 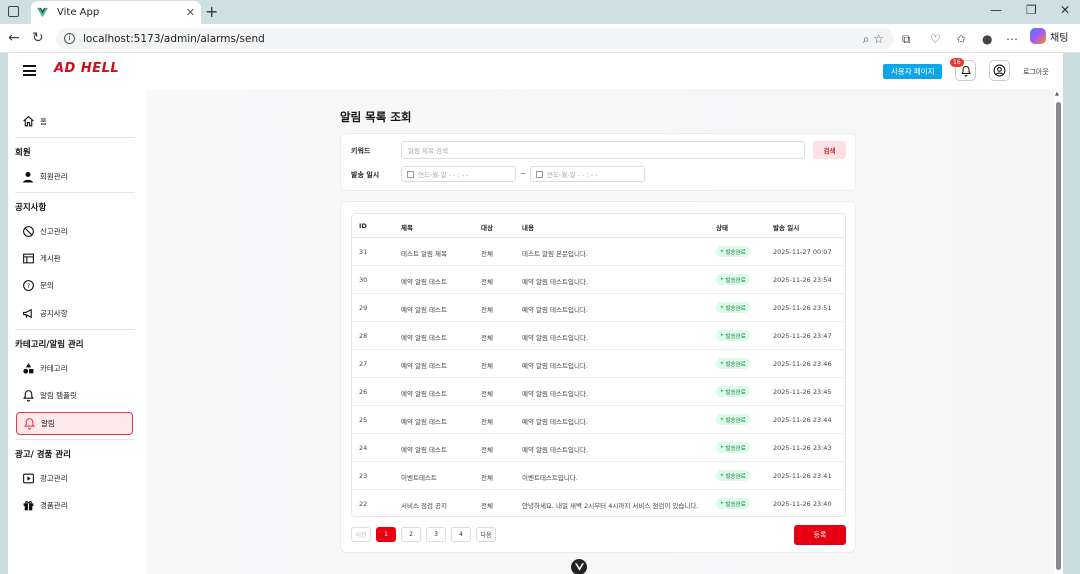 I want to click on scrollbar: ▲, so click(x=1058, y=331).